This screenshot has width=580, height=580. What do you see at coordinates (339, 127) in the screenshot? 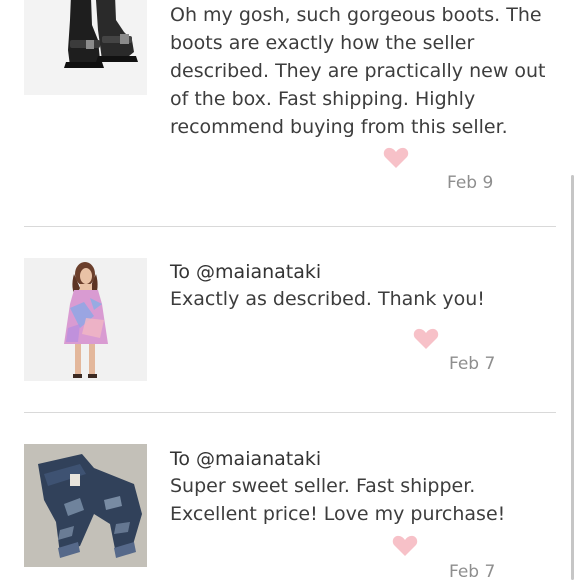
I see `review-text-line: recommend buying from this seller.` at bounding box center [339, 127].